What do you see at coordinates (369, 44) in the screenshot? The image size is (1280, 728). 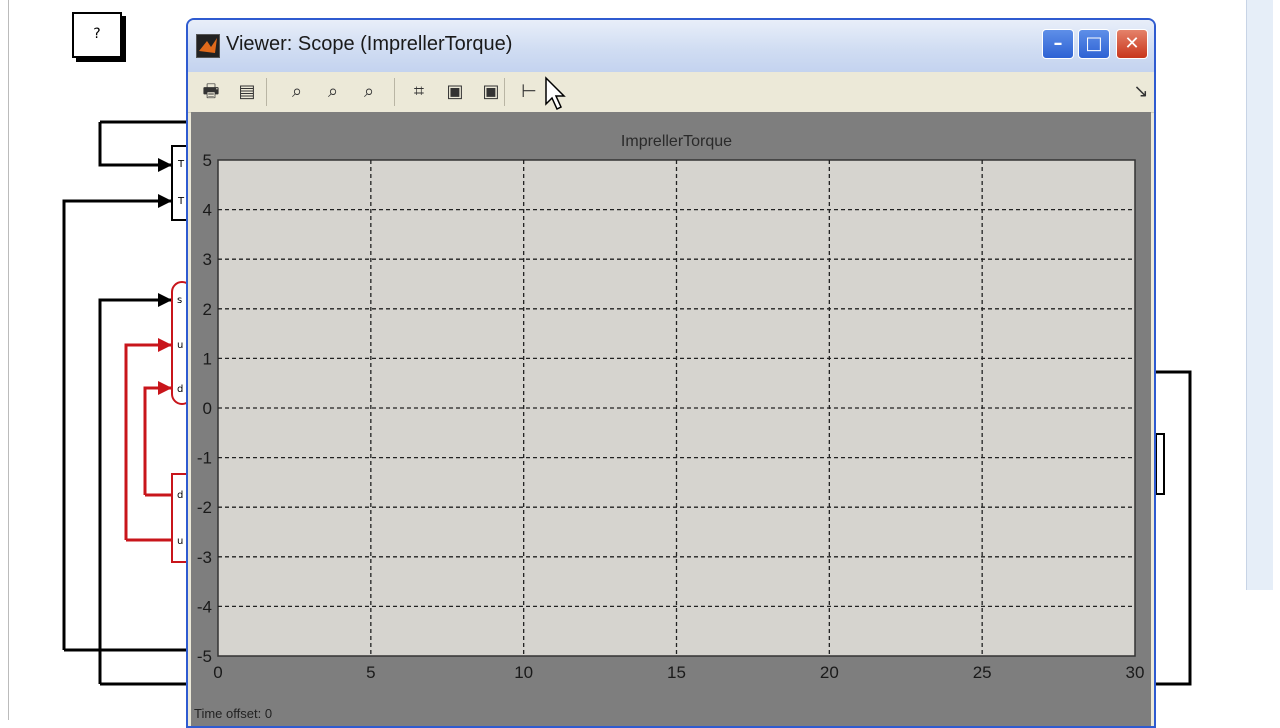 I see `window-title: Viewer: Scope (ImprellerTorque)` at bounding box center [369, 44].